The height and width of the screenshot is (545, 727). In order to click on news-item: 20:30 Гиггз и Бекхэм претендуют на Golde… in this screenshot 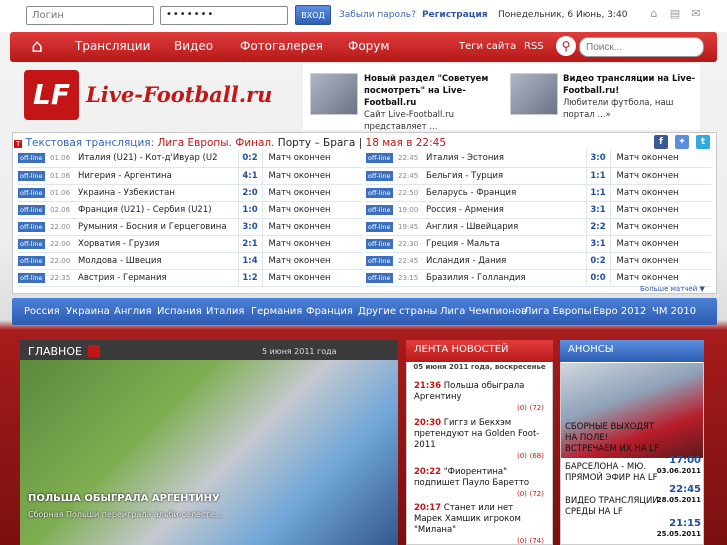, I will do `click(479, 440)`.